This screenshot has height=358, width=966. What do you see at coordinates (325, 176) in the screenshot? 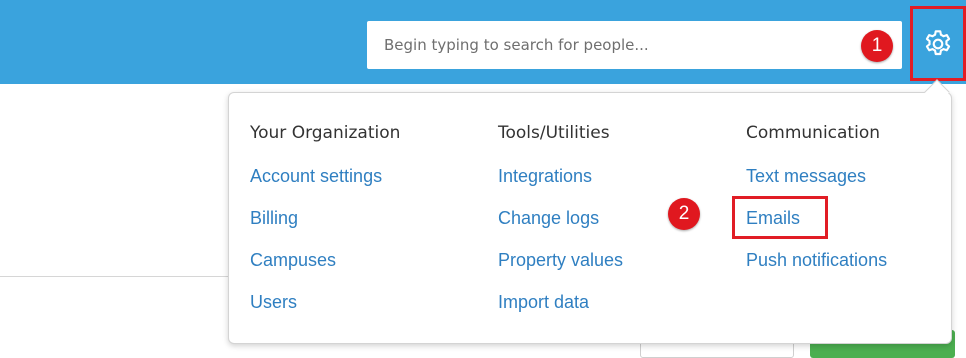
I see `menu-link-account-settings: Account settings` at bounding box center [325, 176].